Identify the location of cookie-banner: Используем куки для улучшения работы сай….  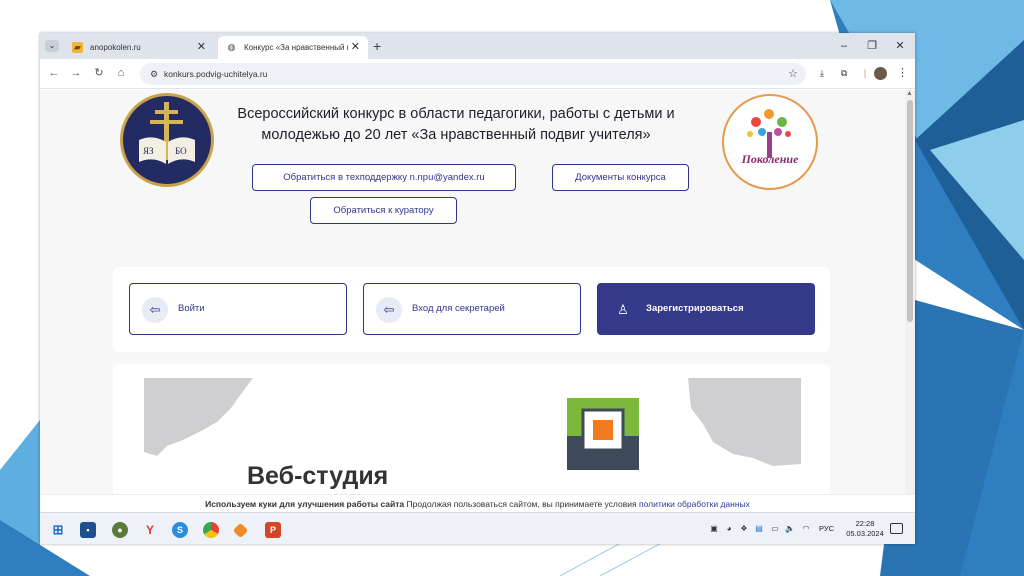
(477, 503).